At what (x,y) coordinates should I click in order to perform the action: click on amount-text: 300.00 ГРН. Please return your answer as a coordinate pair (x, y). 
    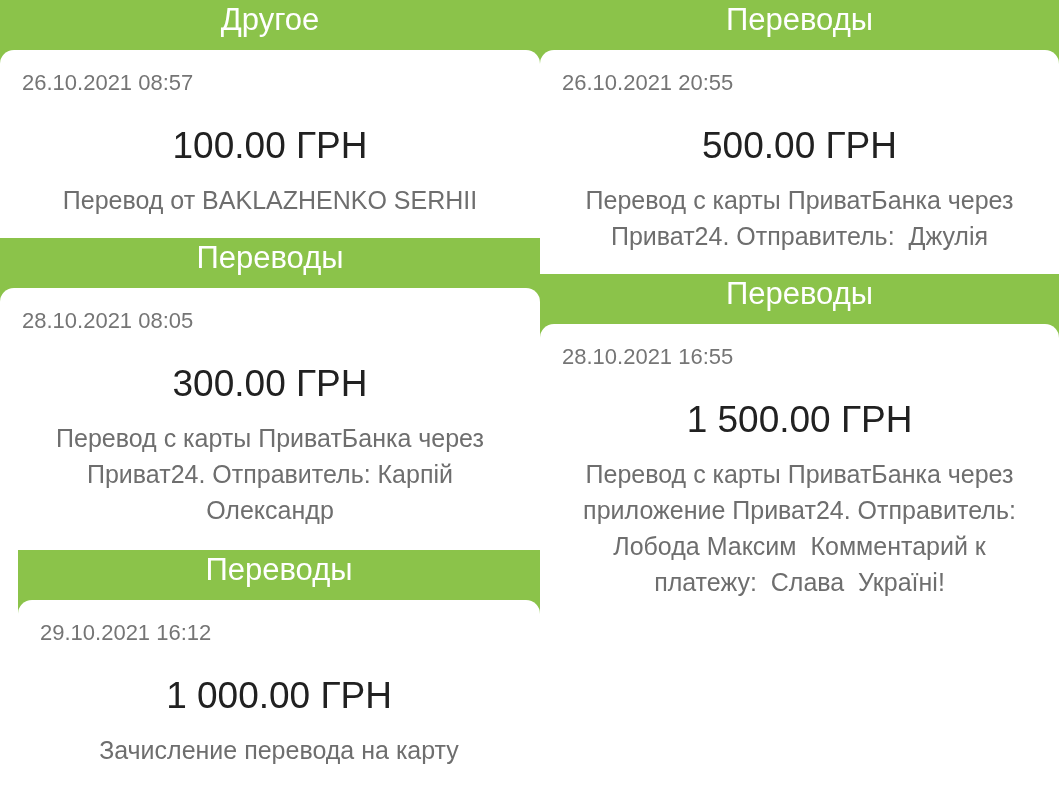
    Looking at the image, I should click on (270, 384).